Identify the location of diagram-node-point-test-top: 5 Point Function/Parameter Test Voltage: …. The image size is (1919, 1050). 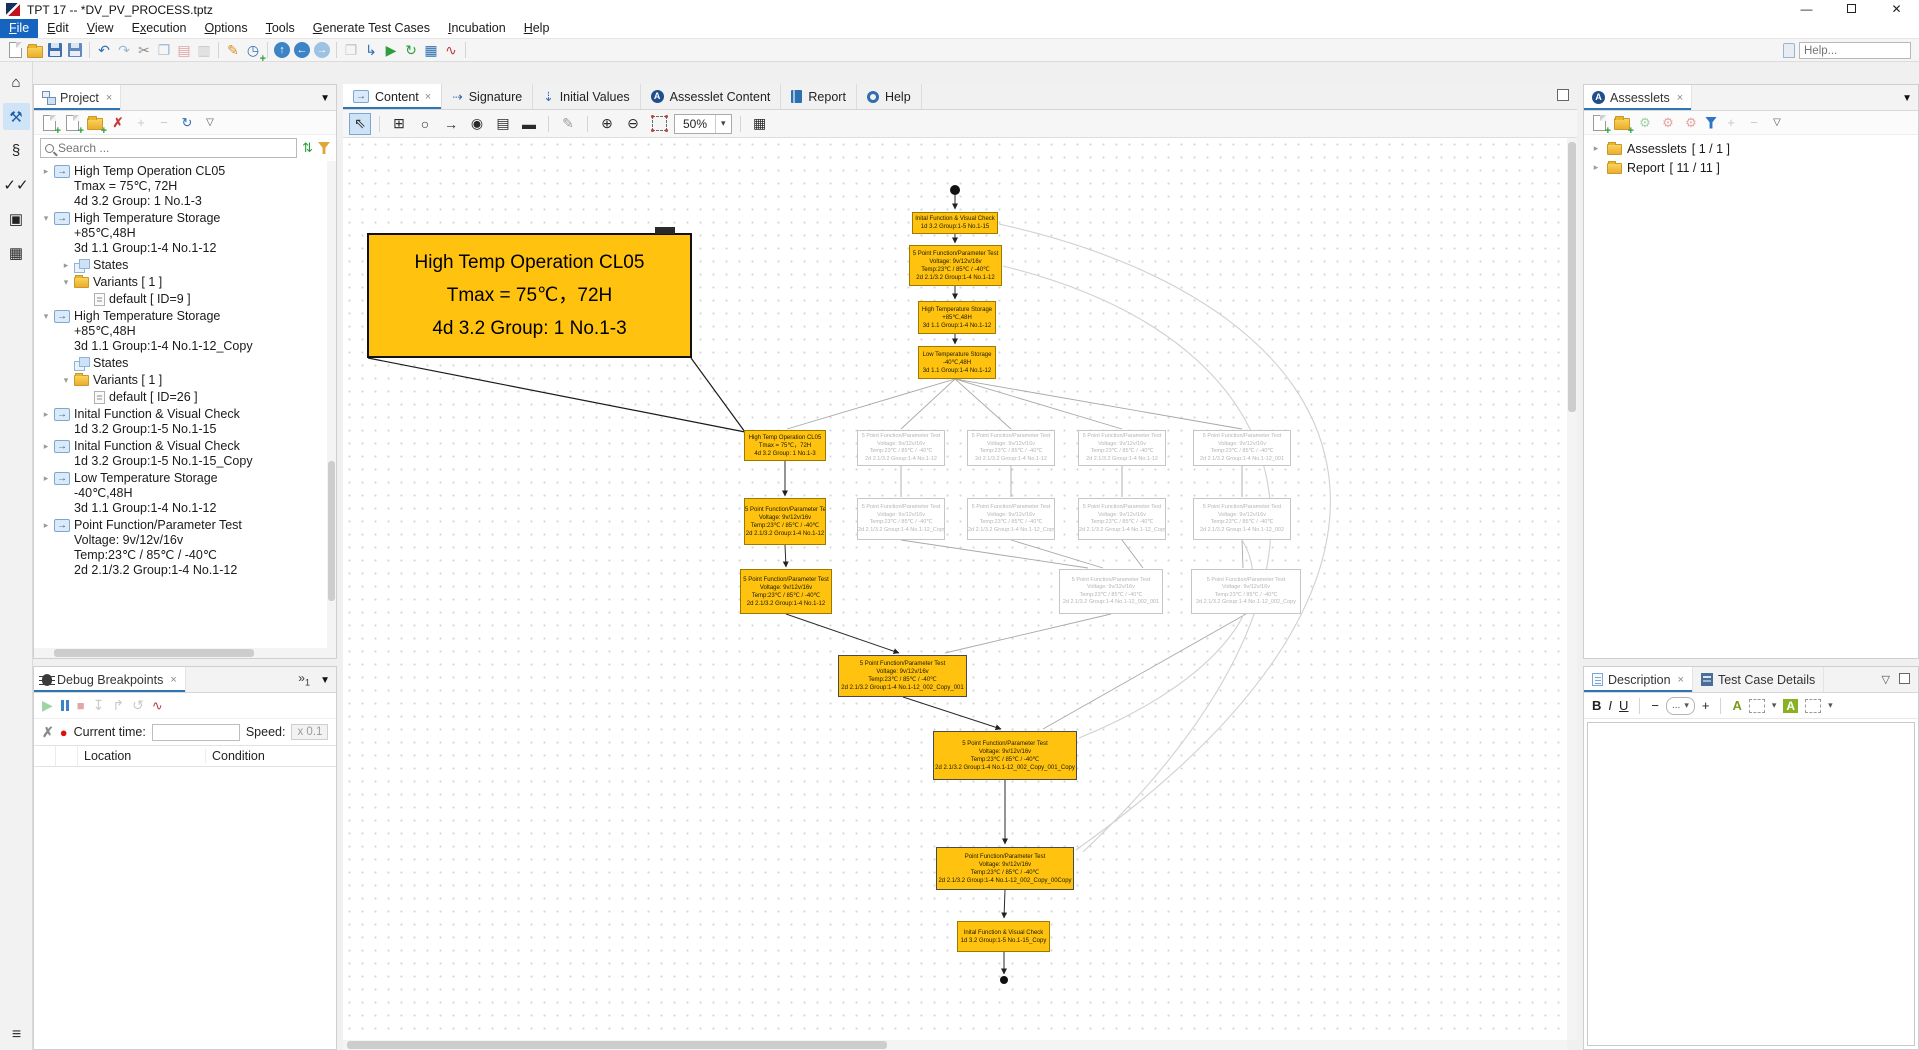
(955, 265).